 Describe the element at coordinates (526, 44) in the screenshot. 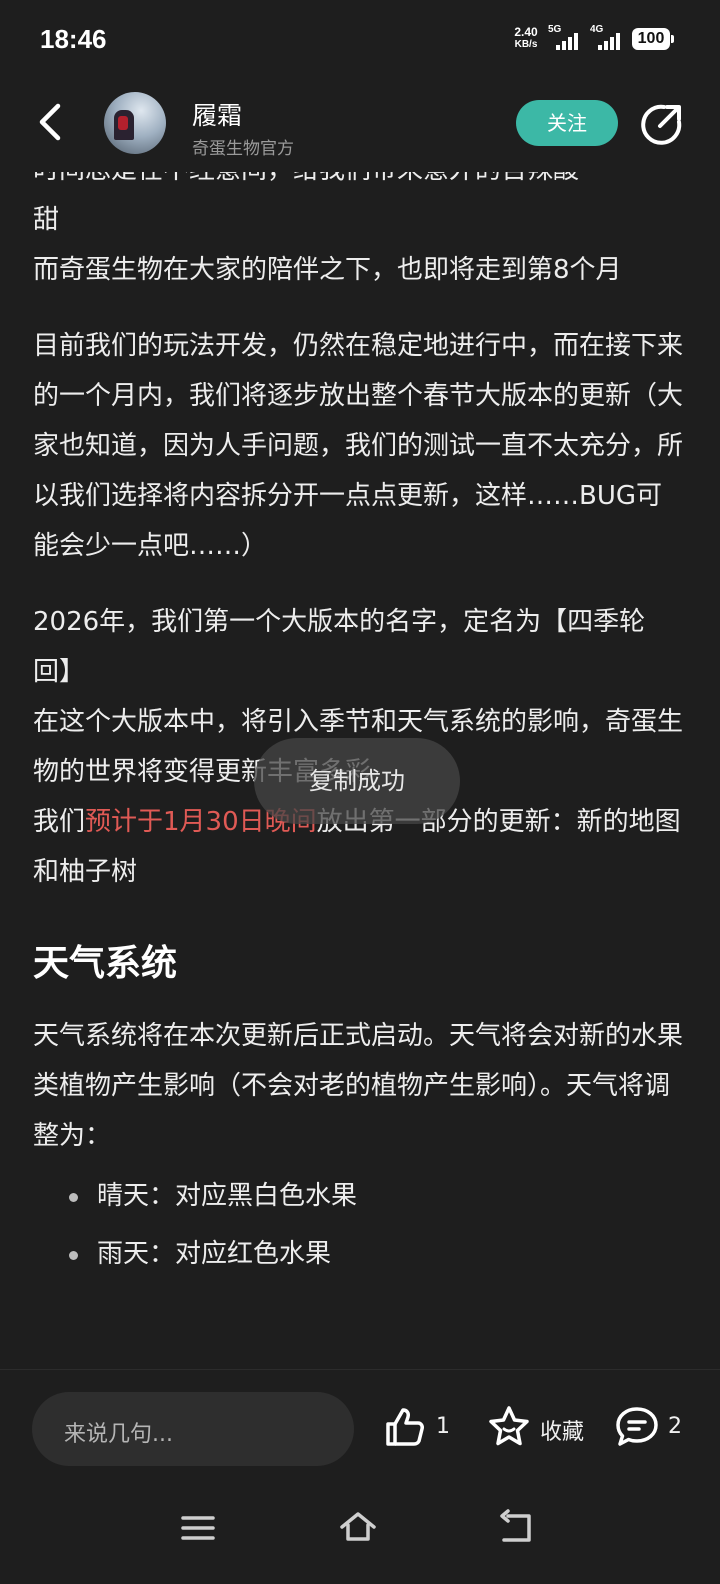

I see `network-speed-unit: KB/s` at that location.